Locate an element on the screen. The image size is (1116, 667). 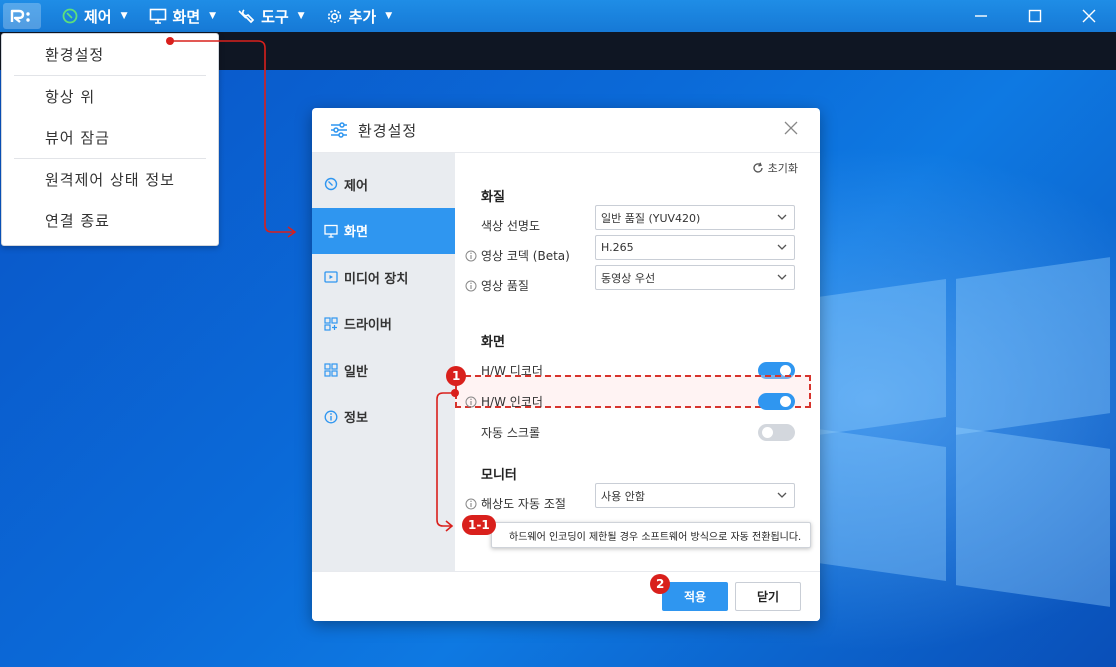
sidebar-item-control: 제어 is located at coordinates (383, 184).